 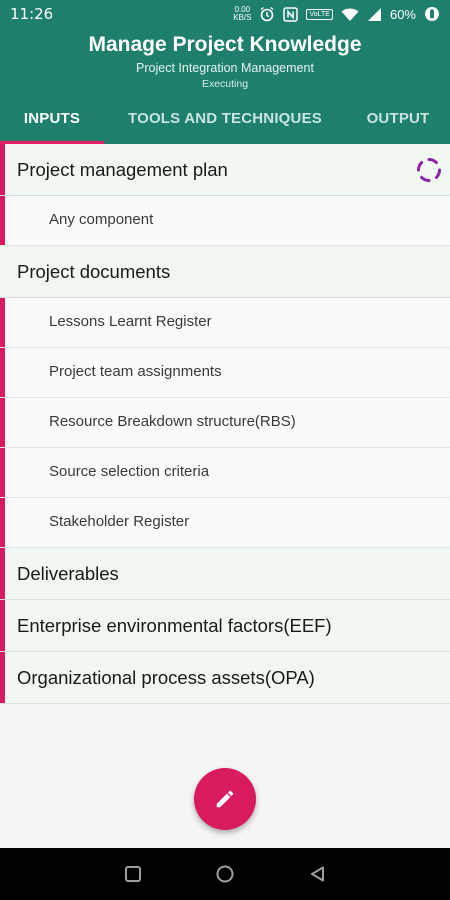 I want to click on network-speed: 0.00 KB/S, so click(x=242, y=13).